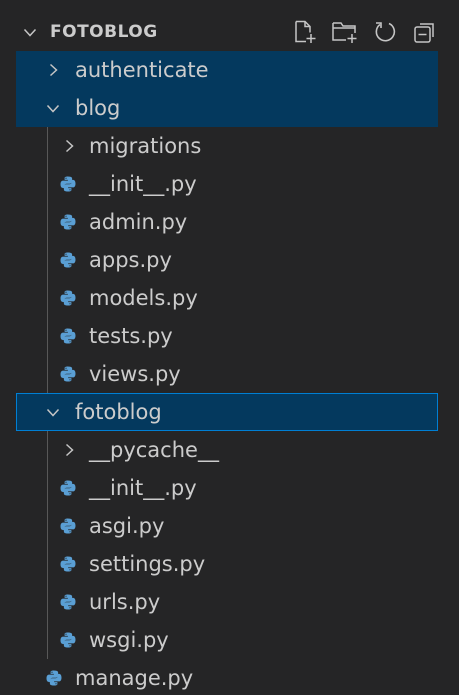 The height and width of the screenshot is (695, 459). Describe the element at coordinates (154, 450) in the screenshot. I see `folder-label: __pycache__` at that location.